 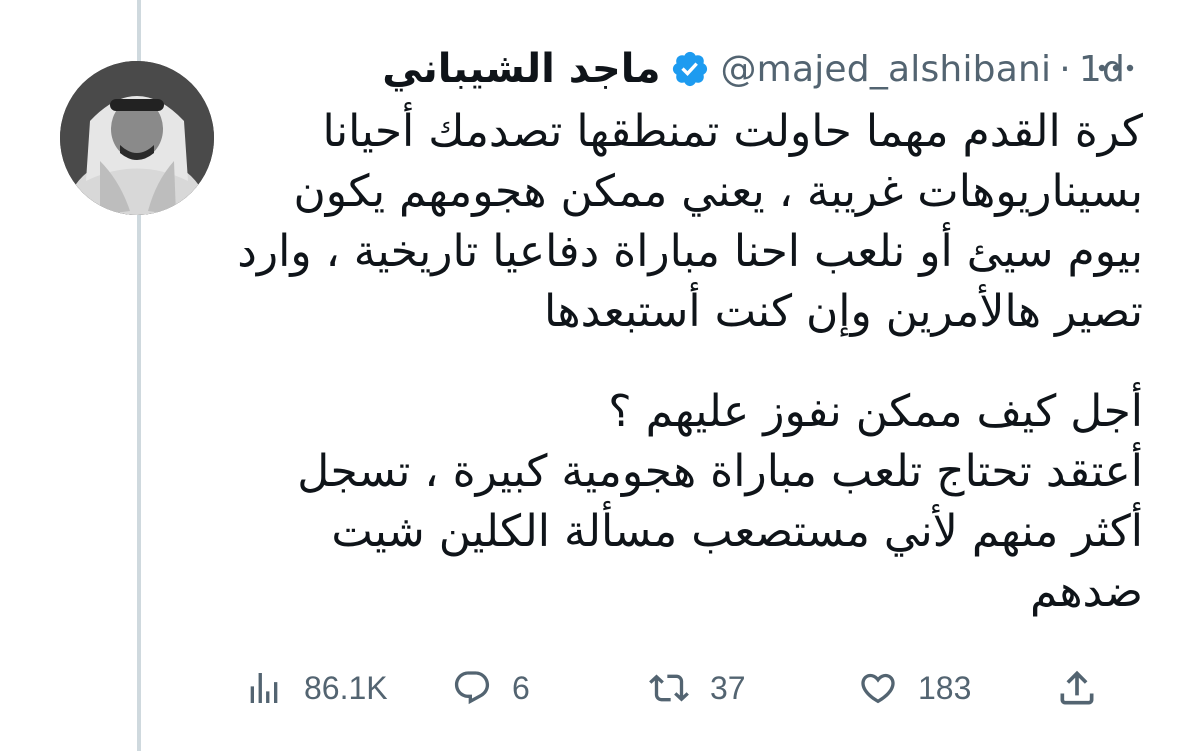 What do you see at coordinates (843, 311) in the screenshot?
I see `text-line: تصير هالأمرين وإن كنت أستبعدها` at bounding box center [843, 311].